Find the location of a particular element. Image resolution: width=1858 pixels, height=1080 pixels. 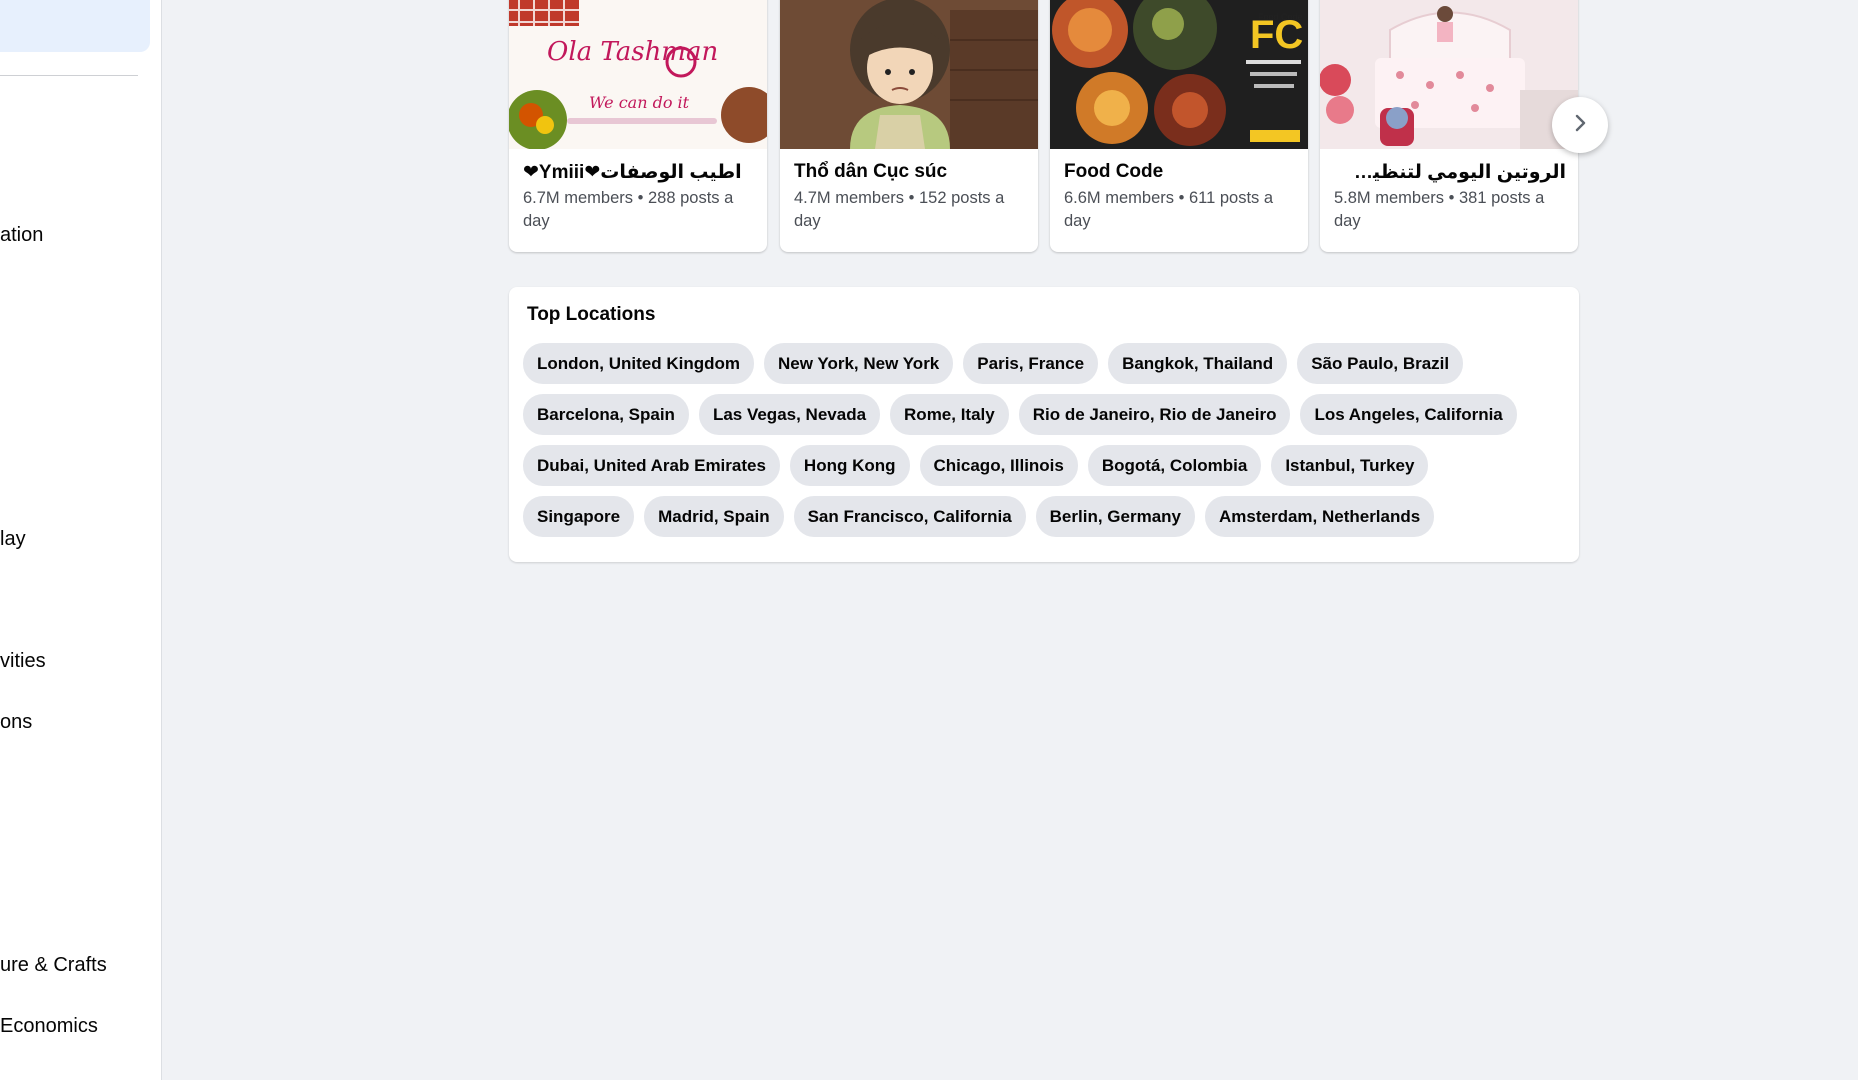

chevron-right-icon is located at coordinates (1580, 125).